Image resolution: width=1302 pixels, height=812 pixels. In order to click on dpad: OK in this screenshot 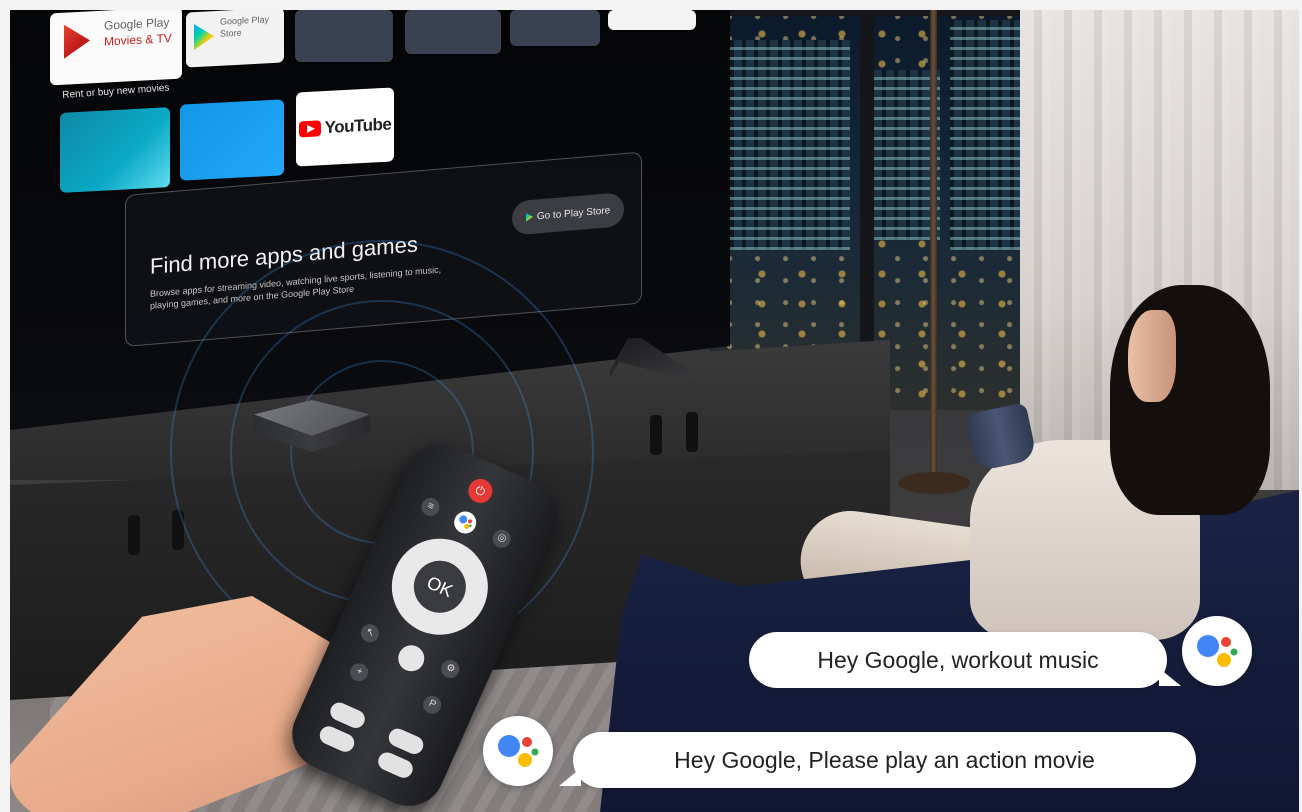, I will do `click(440, 587)`.